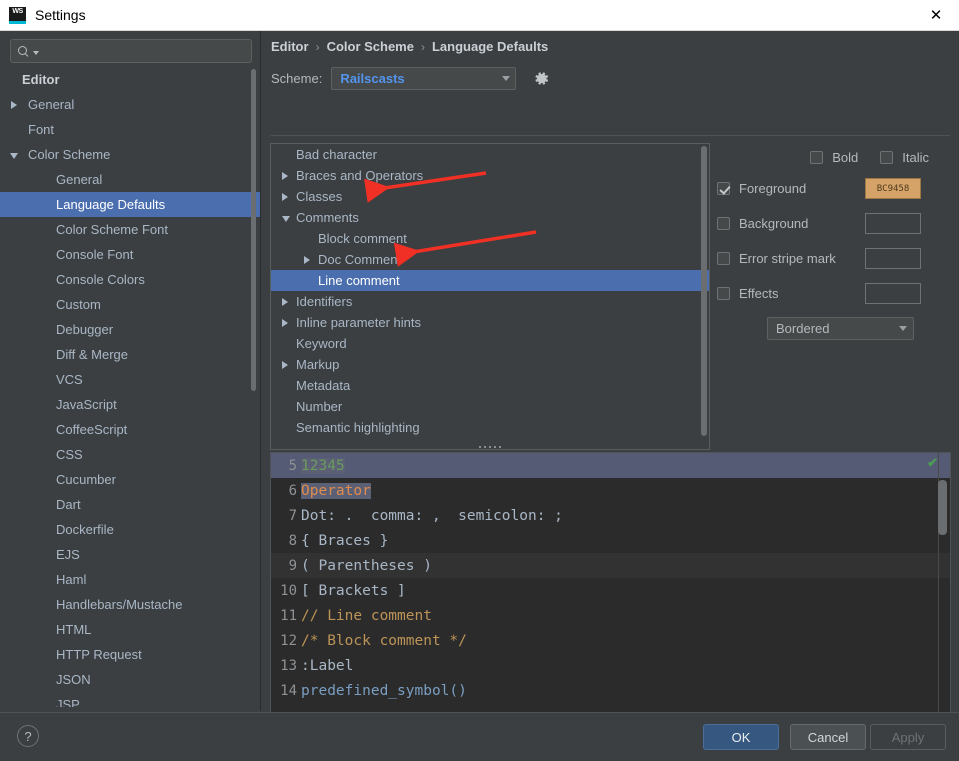  Describe the element at coordinates (887, 157) in the screenshot. I see `italic-checkbox` at that location.